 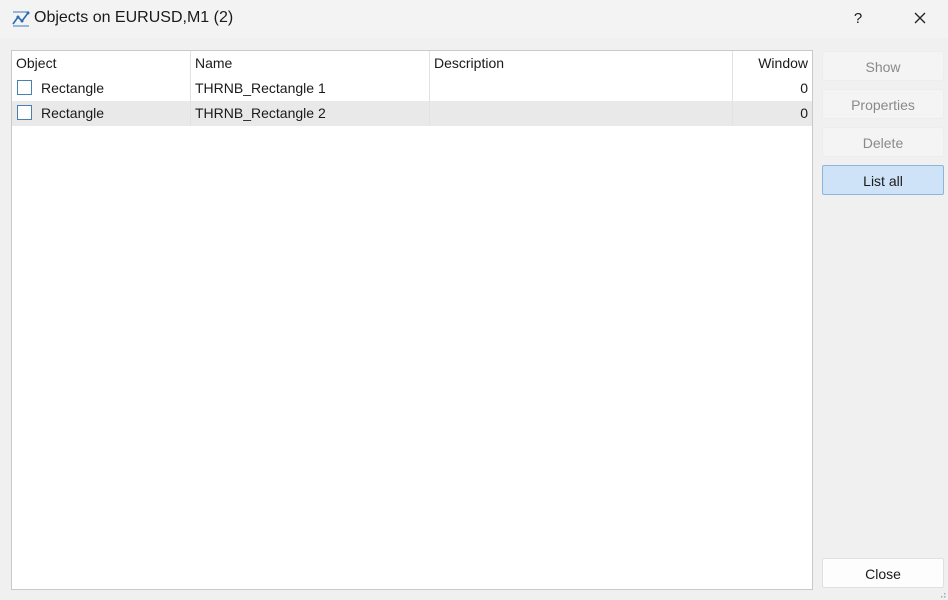 What do you see at coordinates (920, 19) in the screenshot?
I see `close-icon` at bounding box center [920, 19].